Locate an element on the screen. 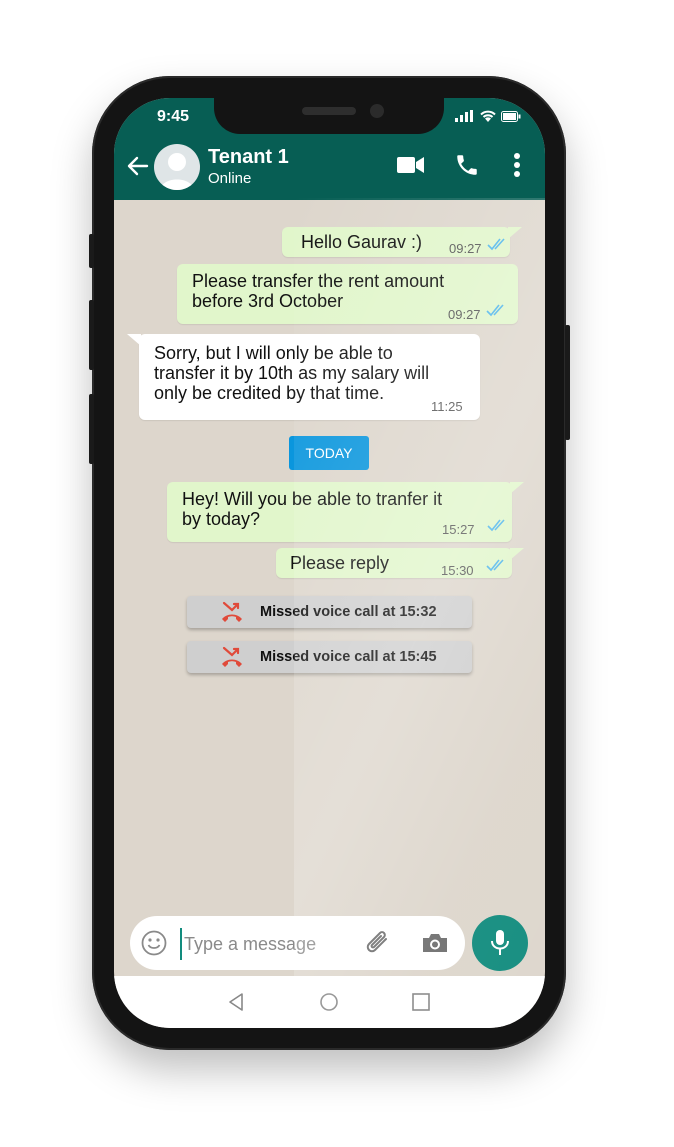  mic-button is located at coordinates (500, 943).